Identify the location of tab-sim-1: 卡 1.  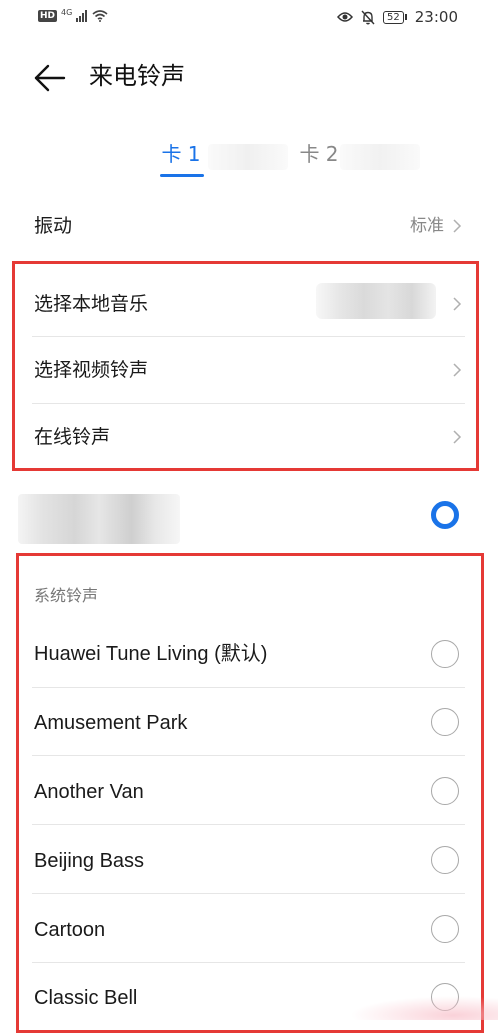
(181, 154).